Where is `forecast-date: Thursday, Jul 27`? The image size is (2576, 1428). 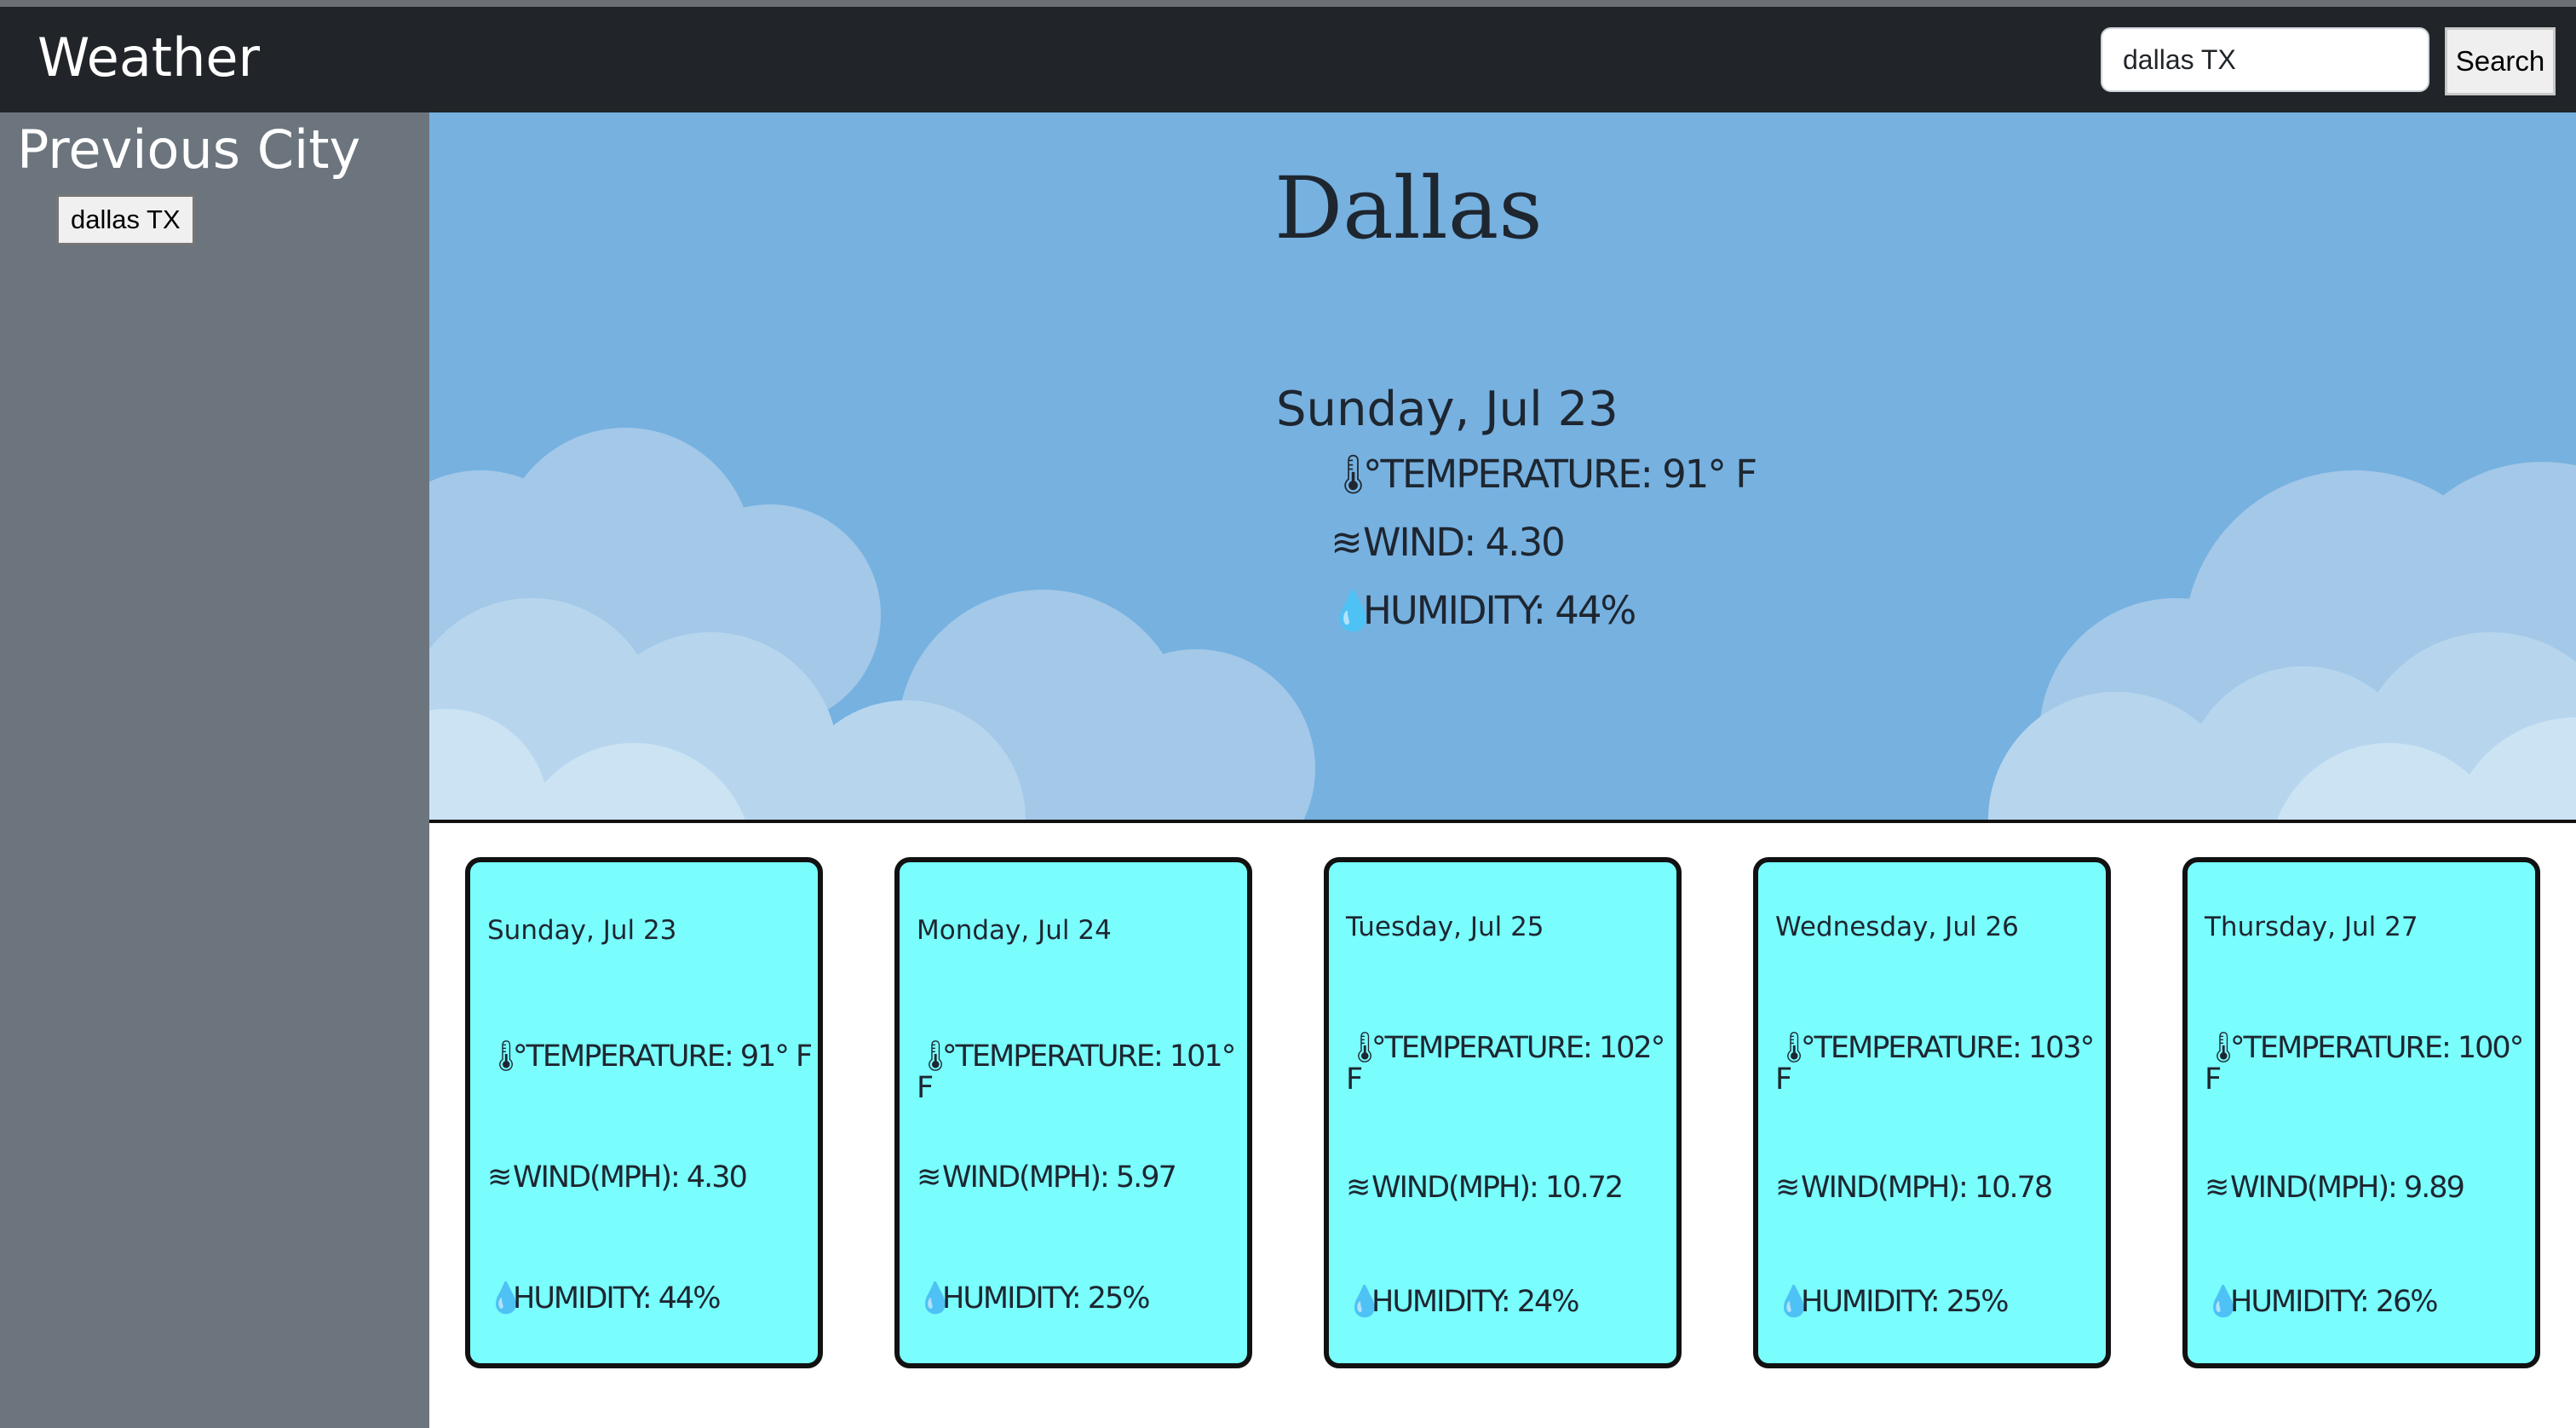 forecast-date: Thursday, Jul 27 is located at coordinates (2312, 927).